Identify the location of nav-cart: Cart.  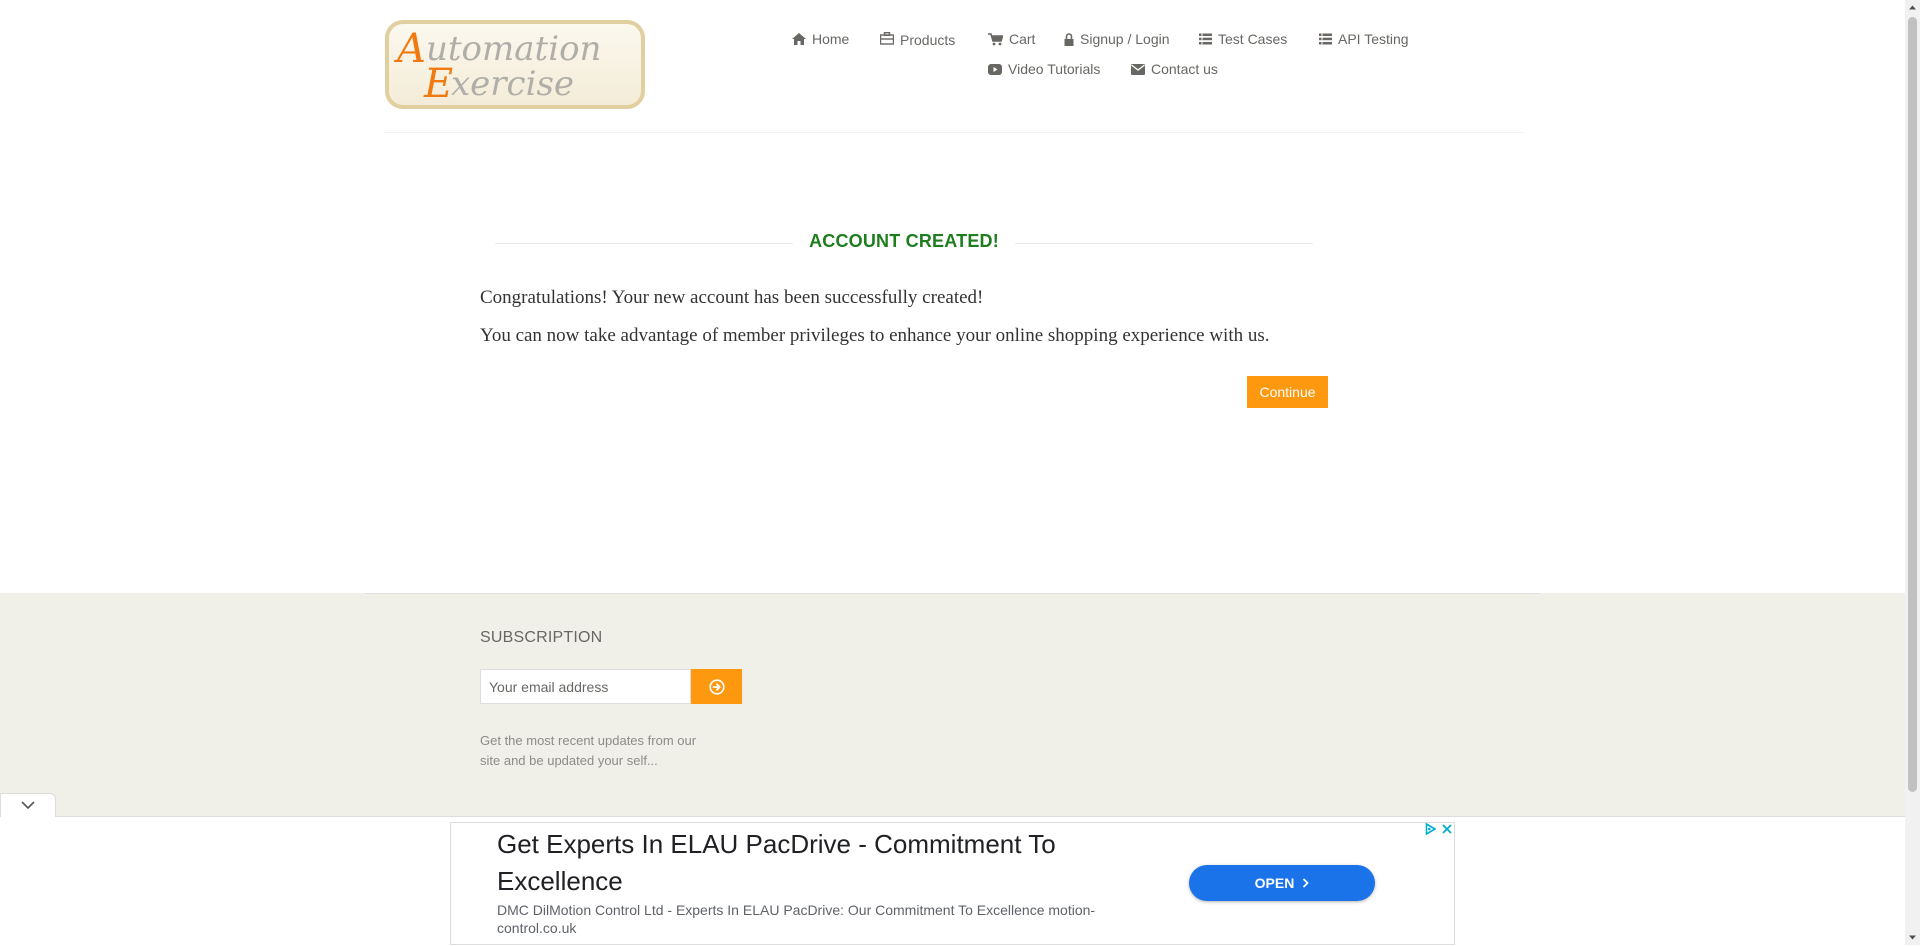
(1011, 39).